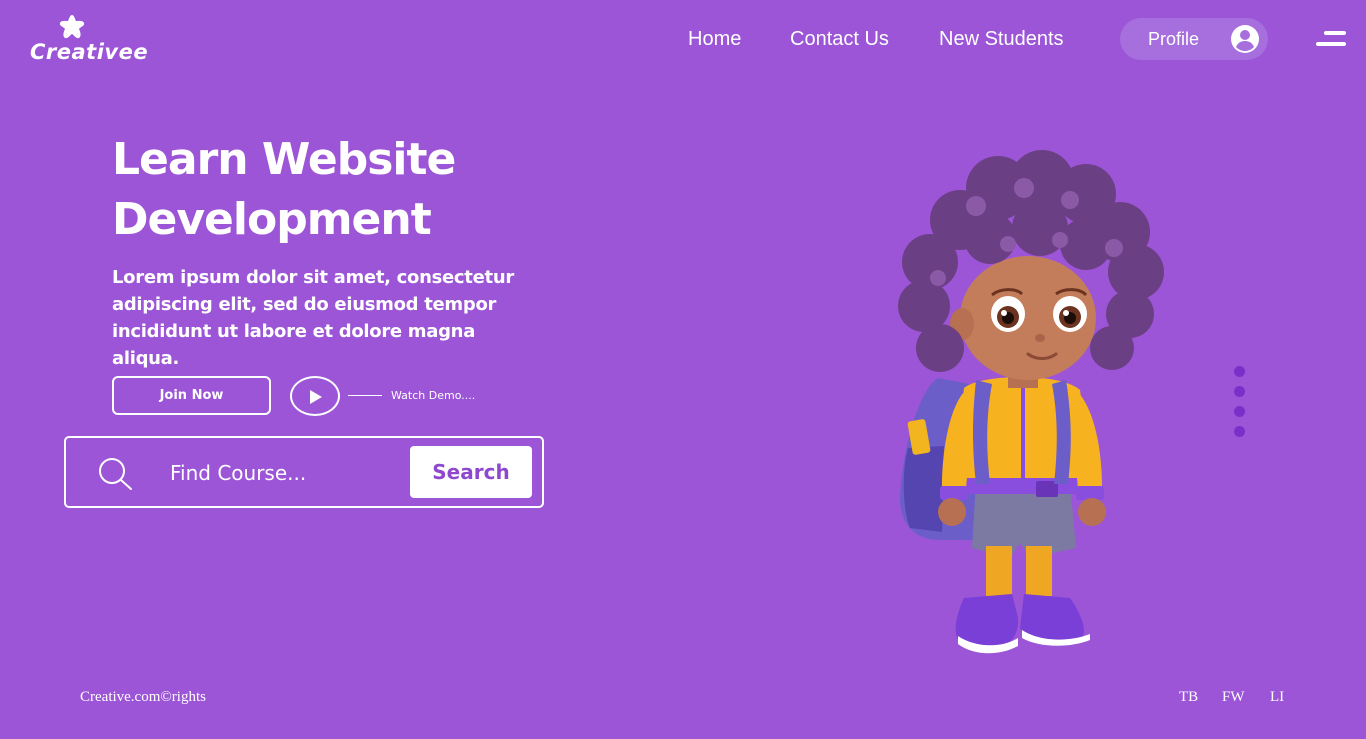 The width and height of the screenshot is (1366, 739). I want to click on nav-new-students-link: New Students, so click(1001, 39).